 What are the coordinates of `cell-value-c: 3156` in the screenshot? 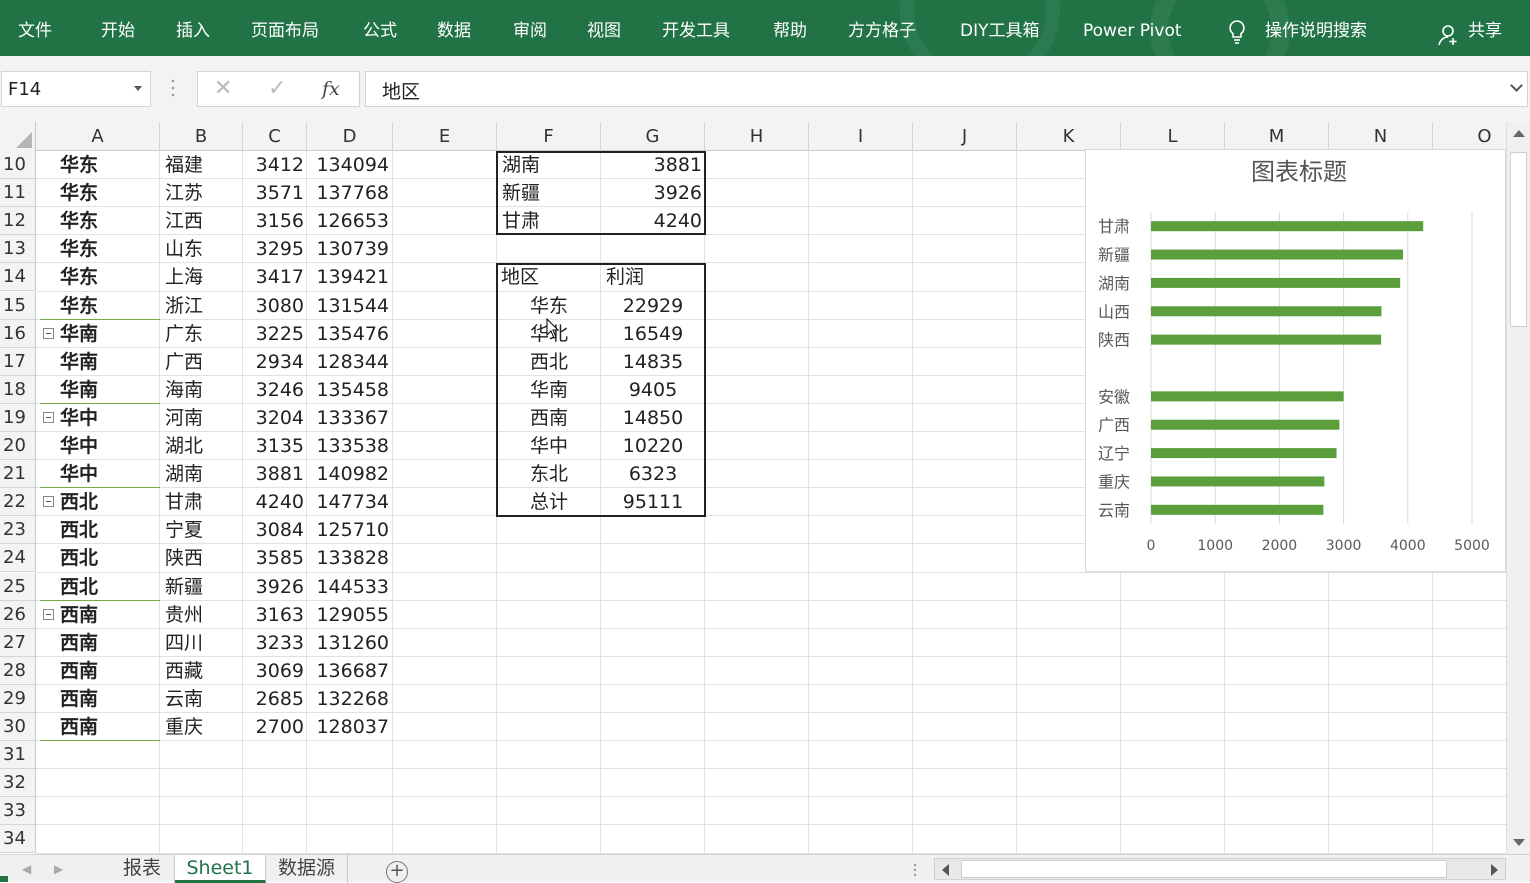 It's located at (273, 221).